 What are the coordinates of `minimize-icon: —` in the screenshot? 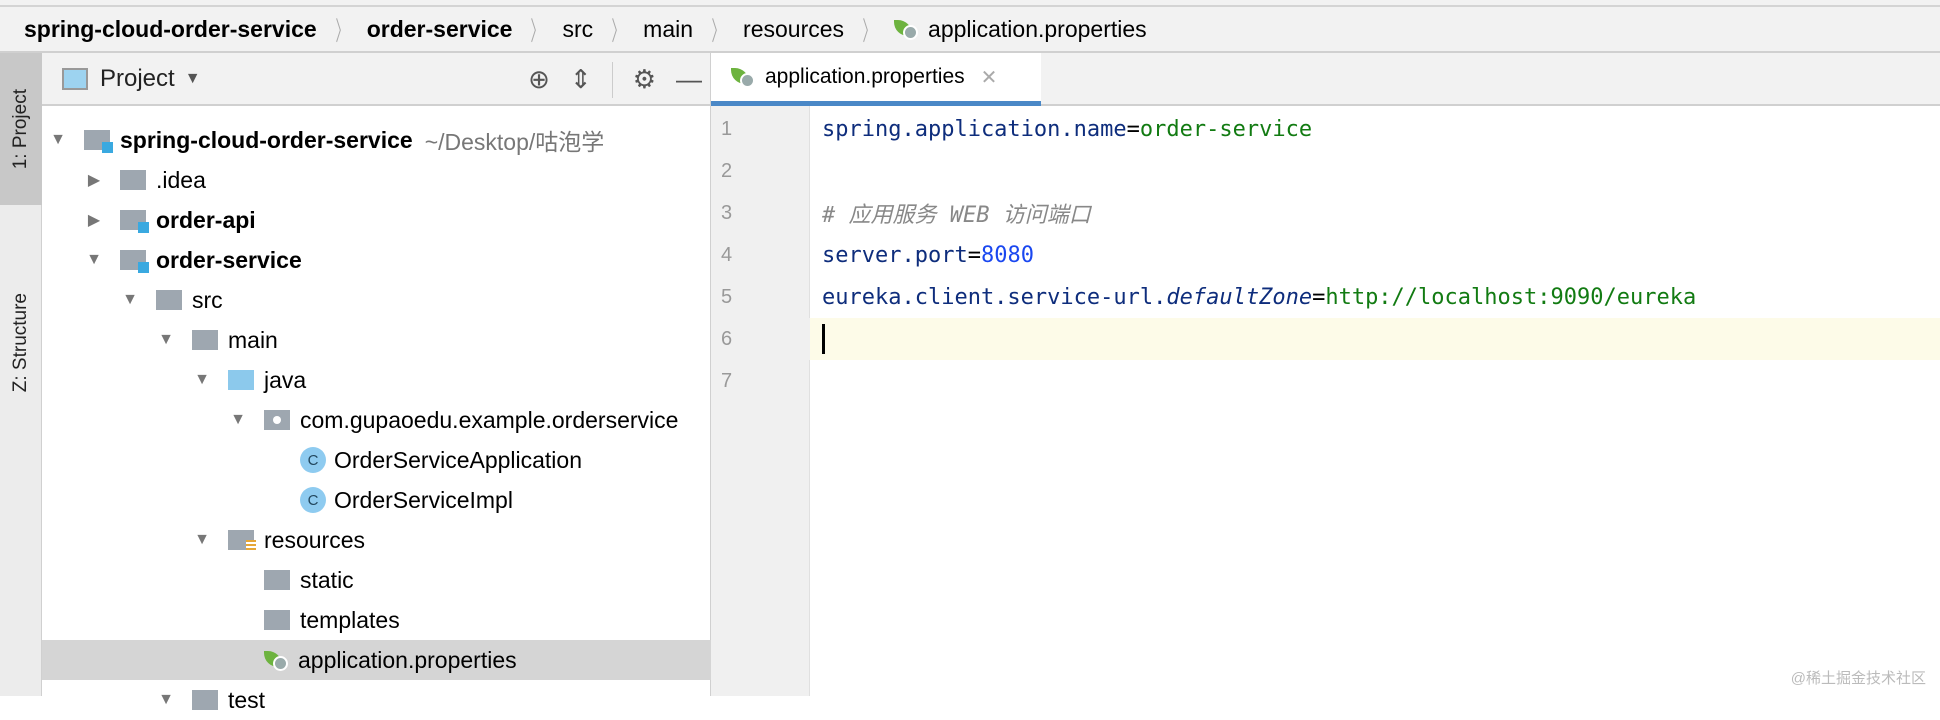 It's located at (689, 79).